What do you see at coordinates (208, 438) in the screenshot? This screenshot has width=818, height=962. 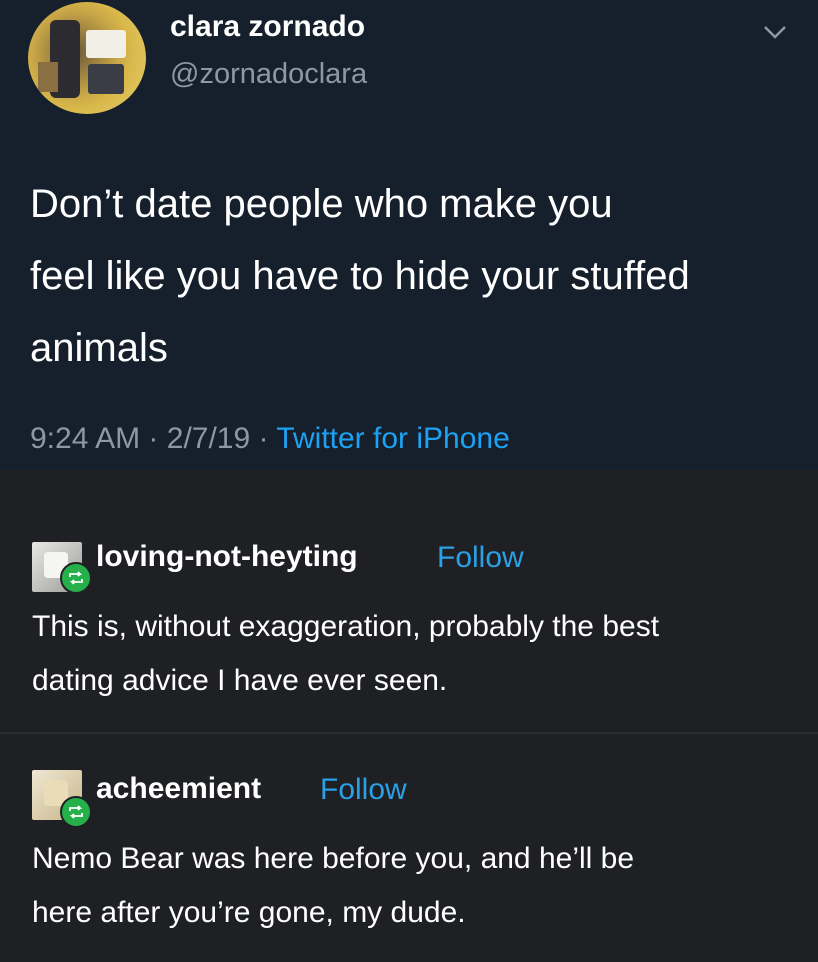 I see `tweet-date: 2/7/19` at bounding box center [208, 438].